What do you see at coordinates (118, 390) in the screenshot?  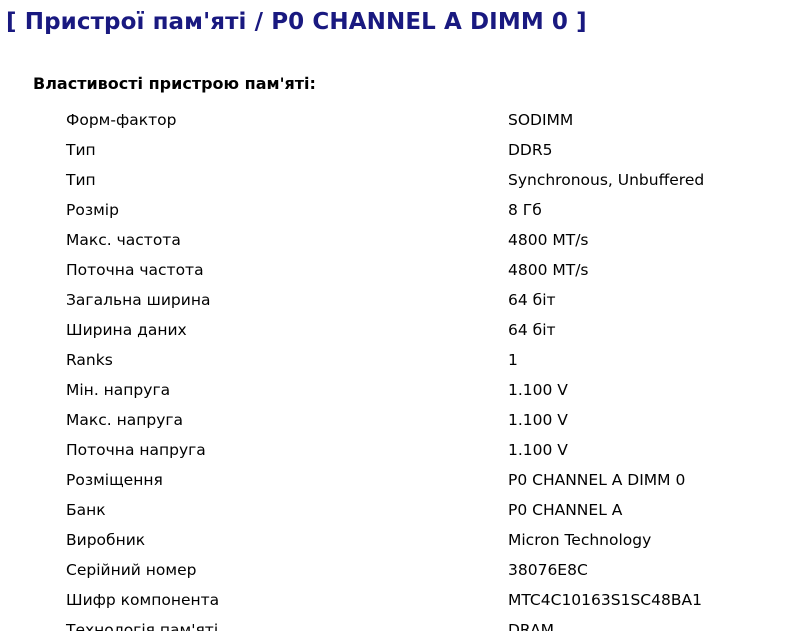 I see `property-label: Мін. напруга` at bounding box center [118, 390].